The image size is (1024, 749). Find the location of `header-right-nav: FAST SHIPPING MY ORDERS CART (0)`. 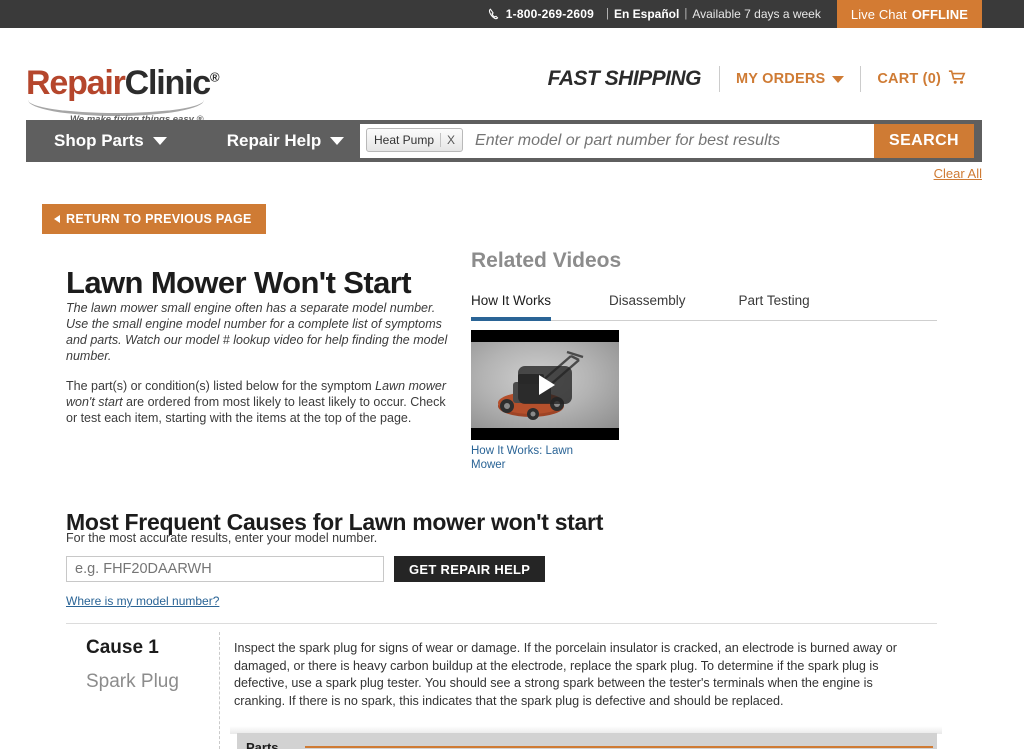

header-right-nav: FAST SHIPPING MY ORDERS CART (0) is located at coordinates (765, 79).